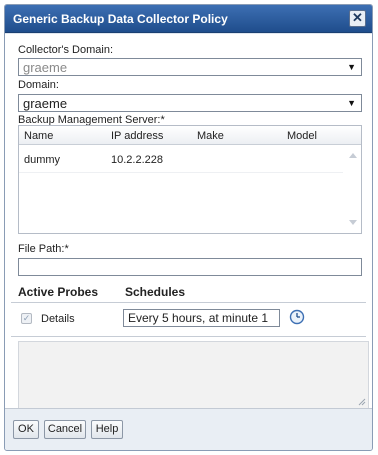  I want to click on scroll-down-icon, so click(353, 222).